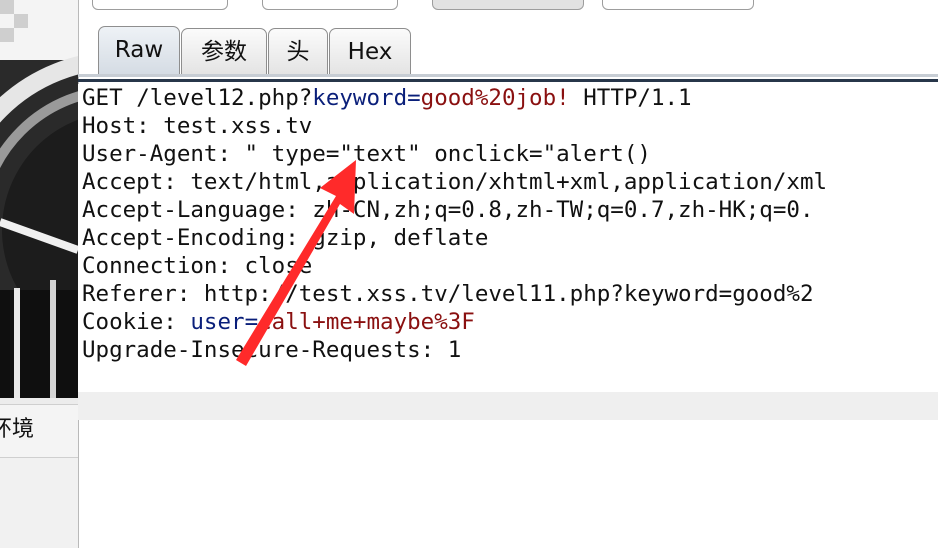  I want to click on tab-hex: Hex, so click(370, 51).